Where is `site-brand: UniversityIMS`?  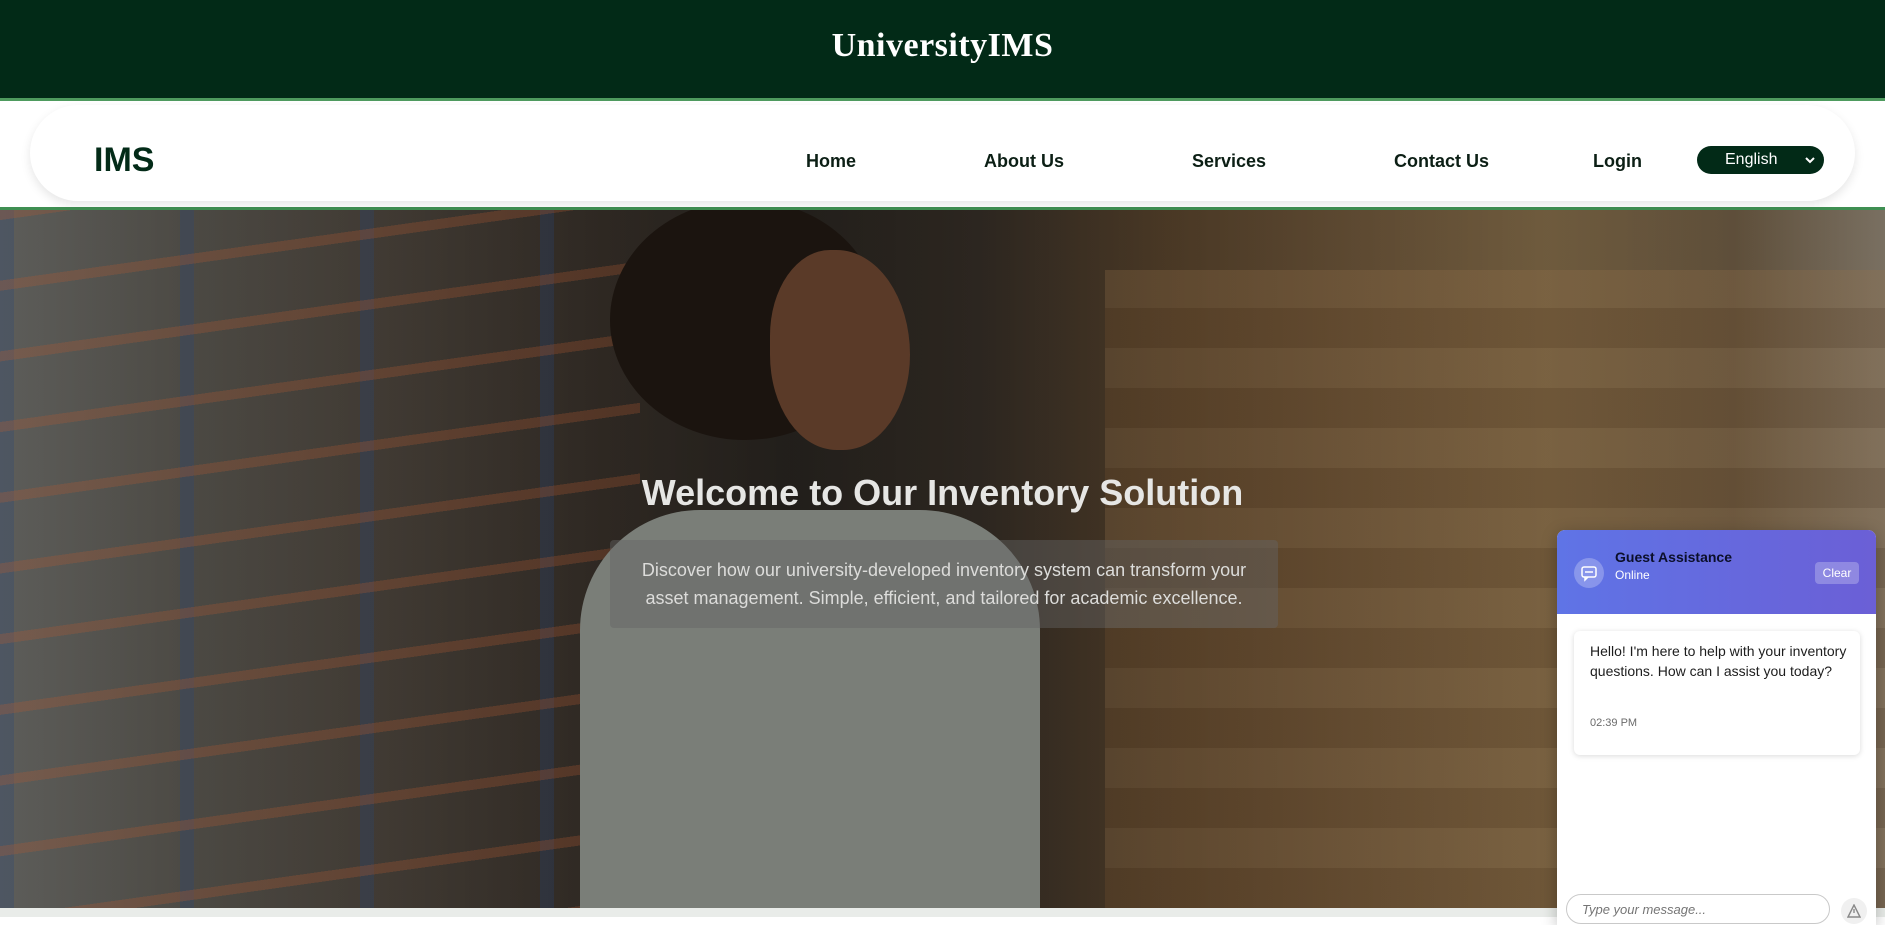 site-brand: UniversityIMS is located at coordinates (942, 45).